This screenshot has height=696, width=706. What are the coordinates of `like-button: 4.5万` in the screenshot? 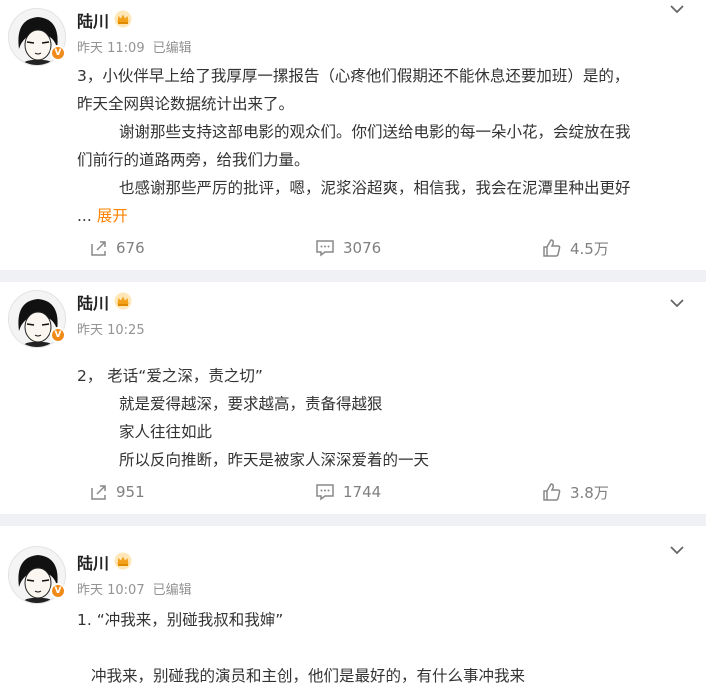 It's located at (575, 248).